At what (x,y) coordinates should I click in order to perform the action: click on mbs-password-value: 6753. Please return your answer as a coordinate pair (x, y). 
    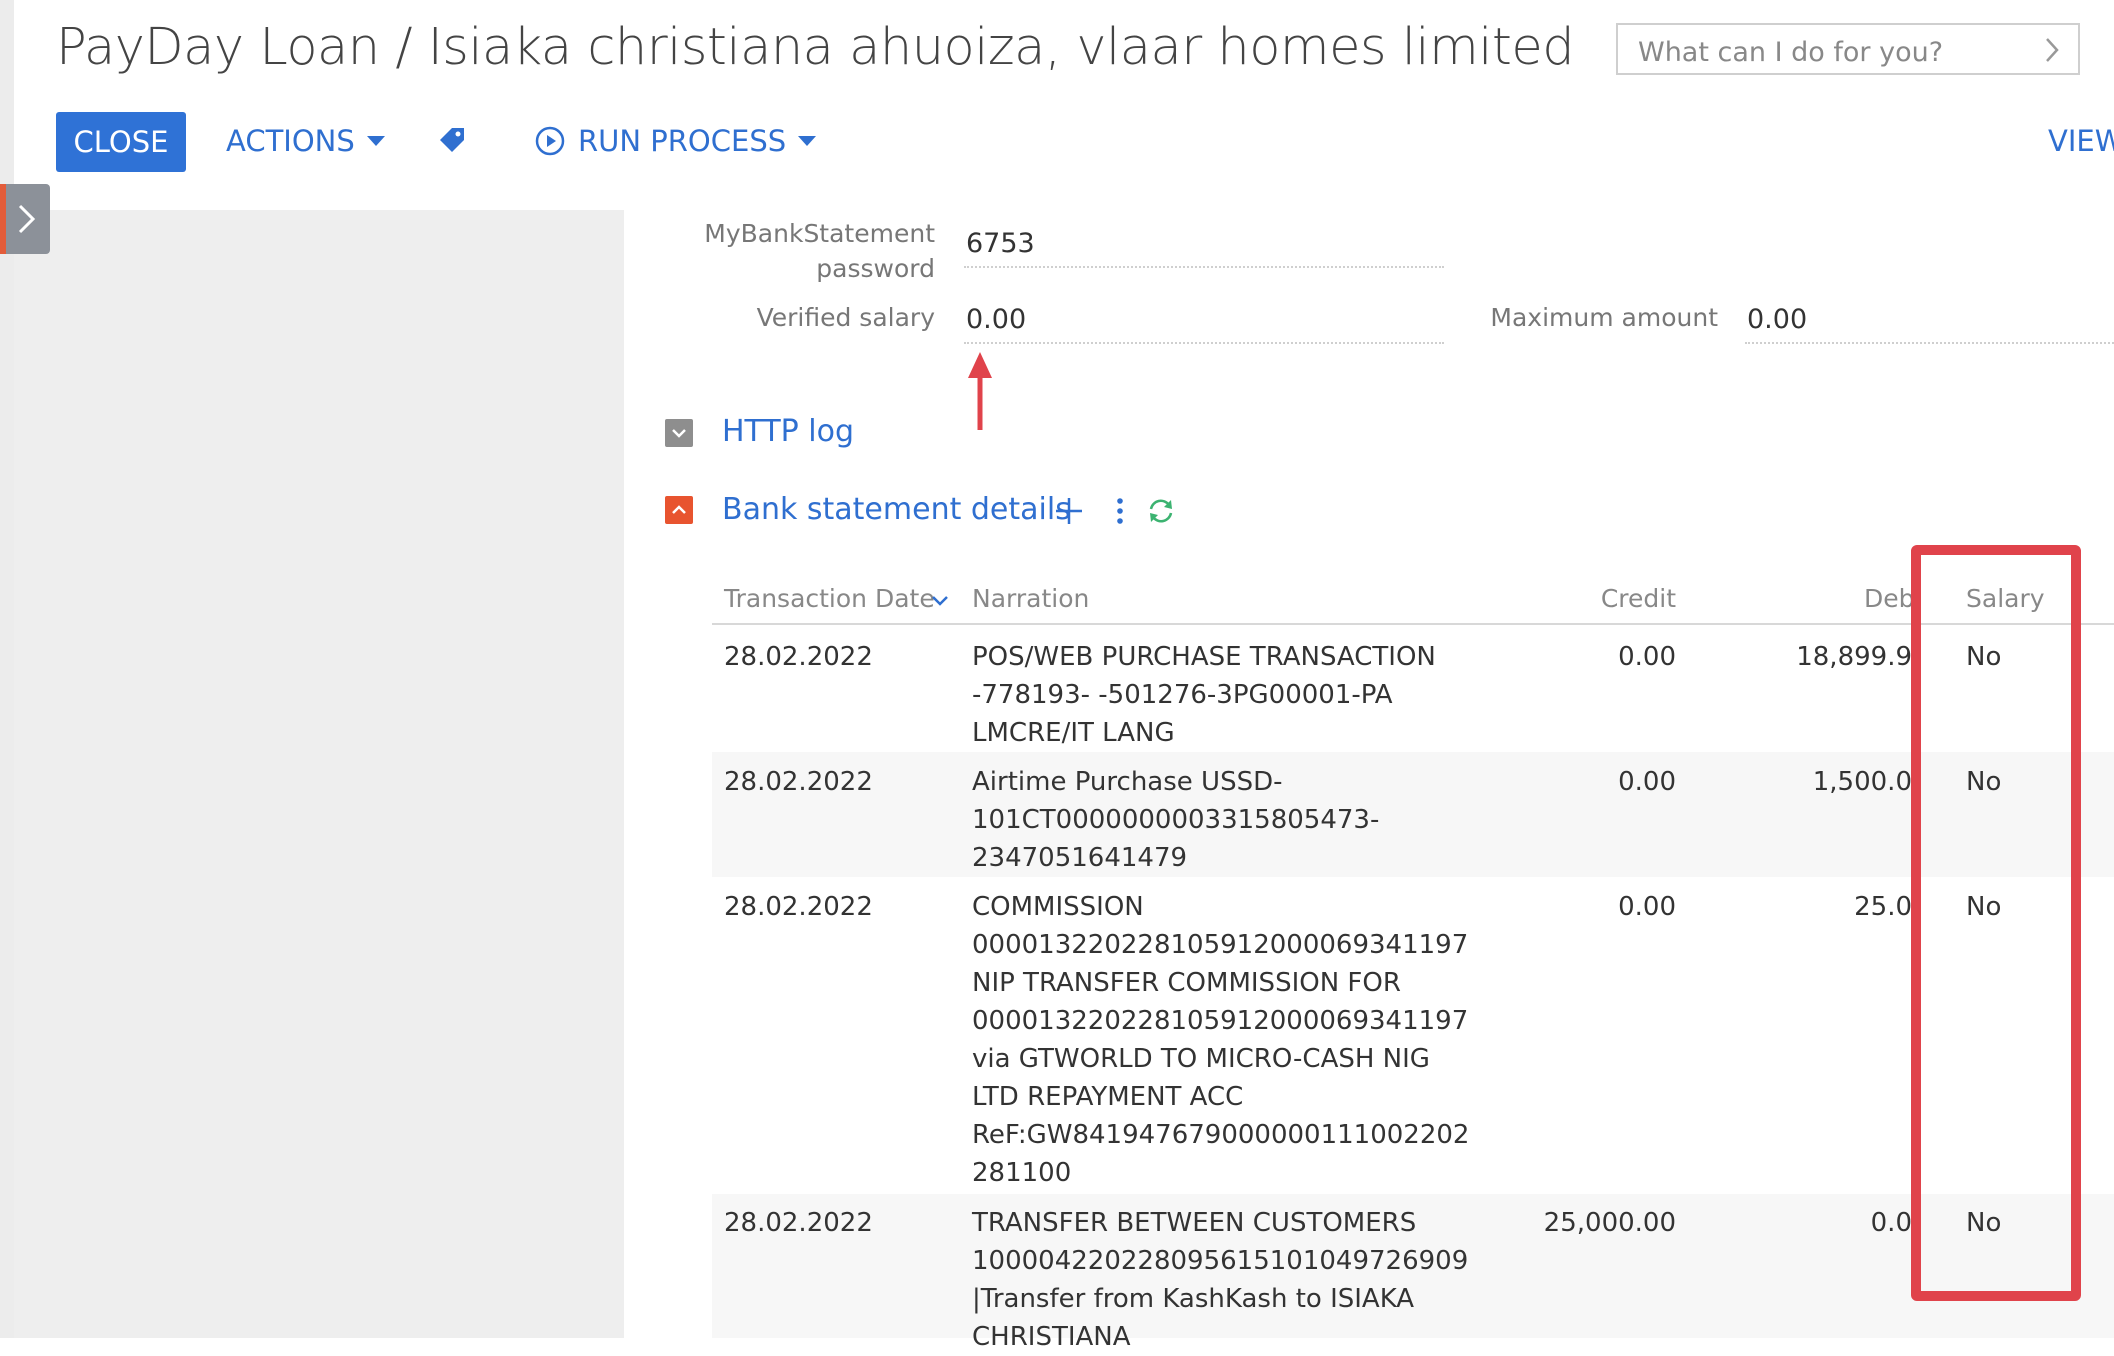
    Looking at the image, I should click on (1000, 243).